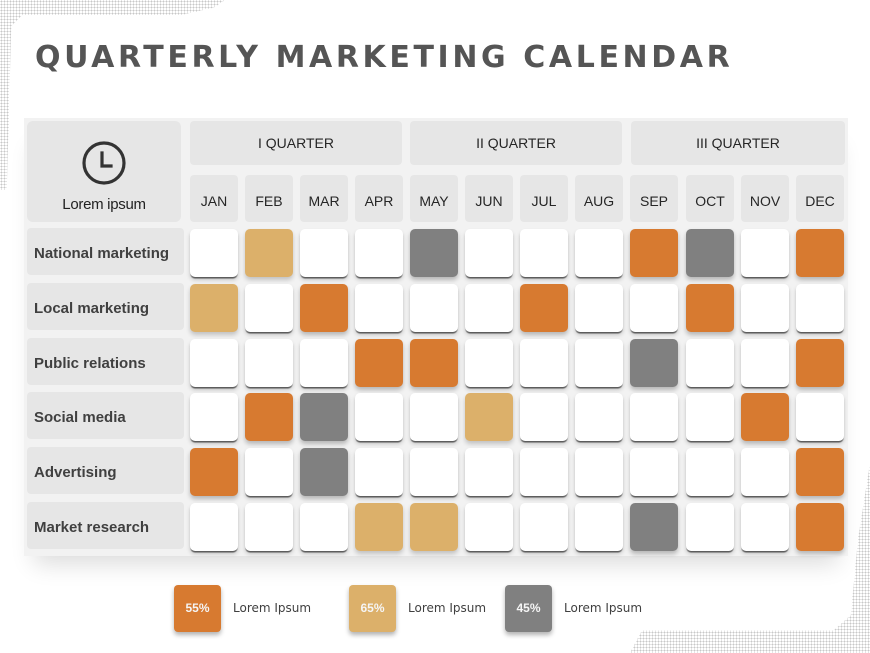  Describe the element at coordinates (105, 470) in the screenshot. I see `row-label: Advertising` at that location.